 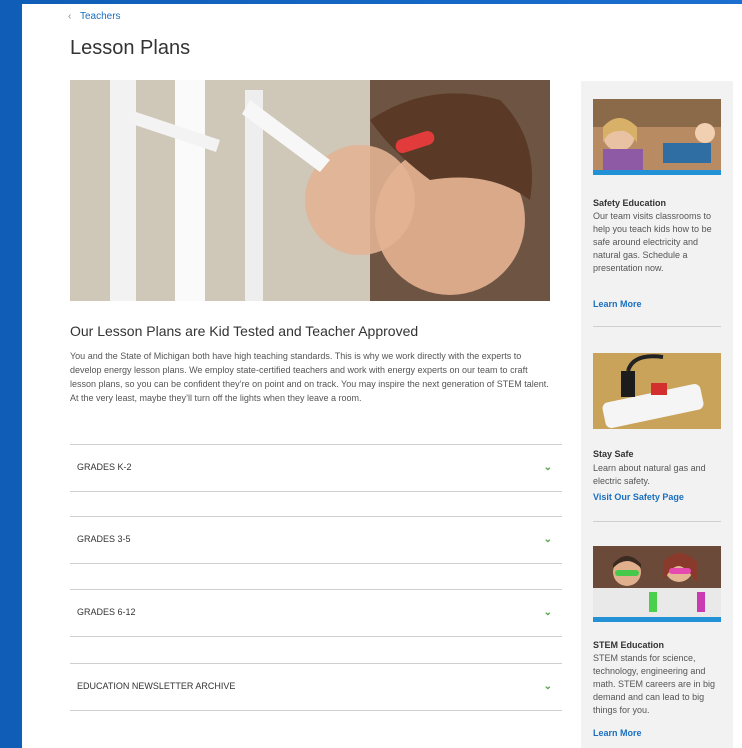 I want to click on breadcrumb: ‹ Teachers, so click(x=94, y=16).